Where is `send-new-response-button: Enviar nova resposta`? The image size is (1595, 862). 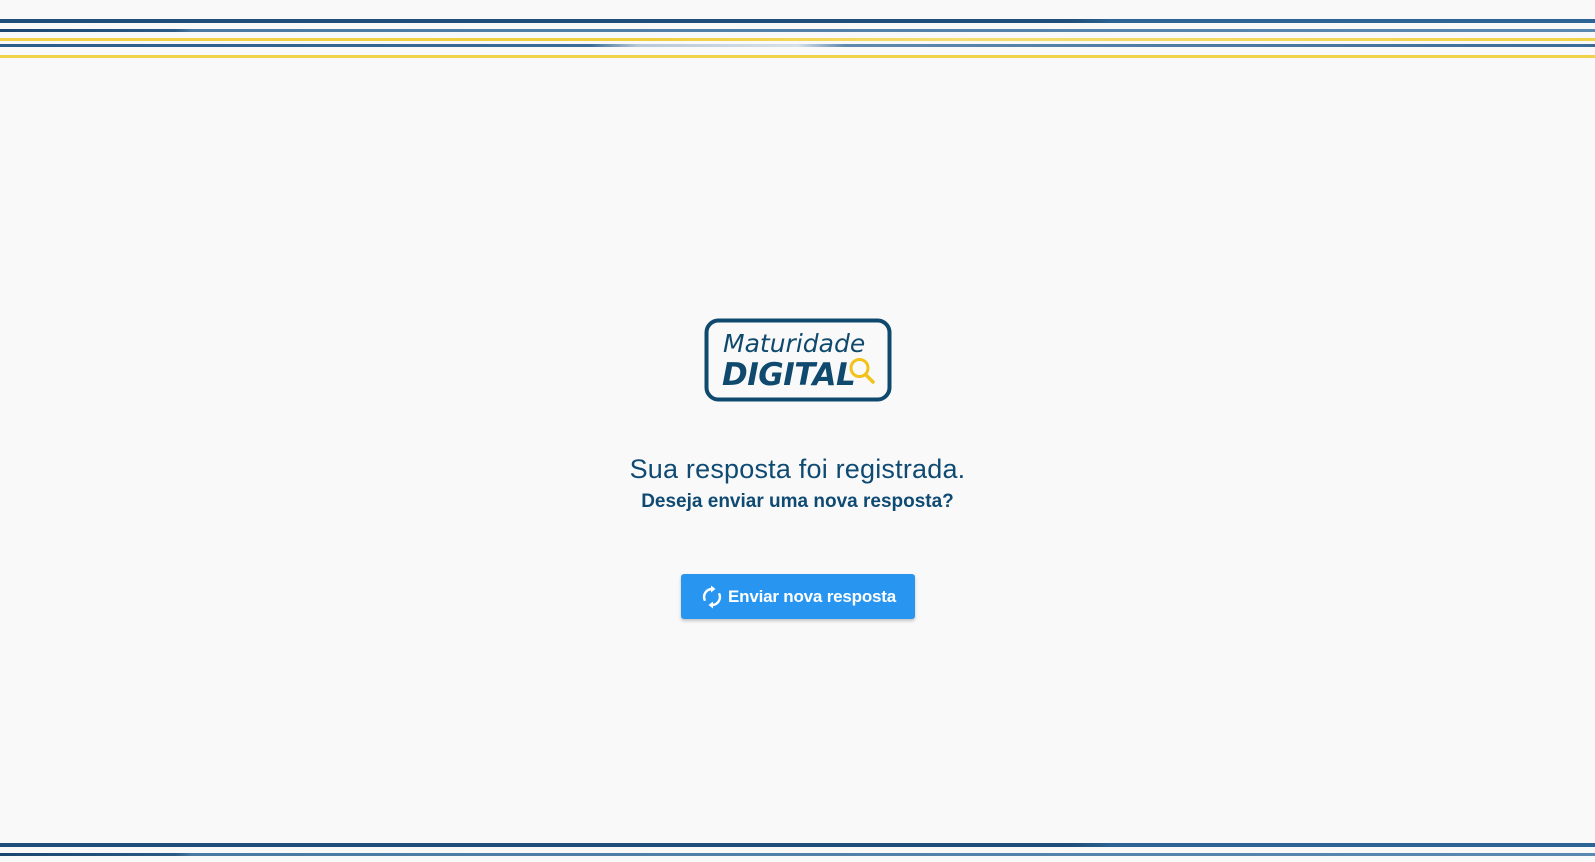
send-new-response-button: Enviar nova resposta is located at coordinates (797, 596).